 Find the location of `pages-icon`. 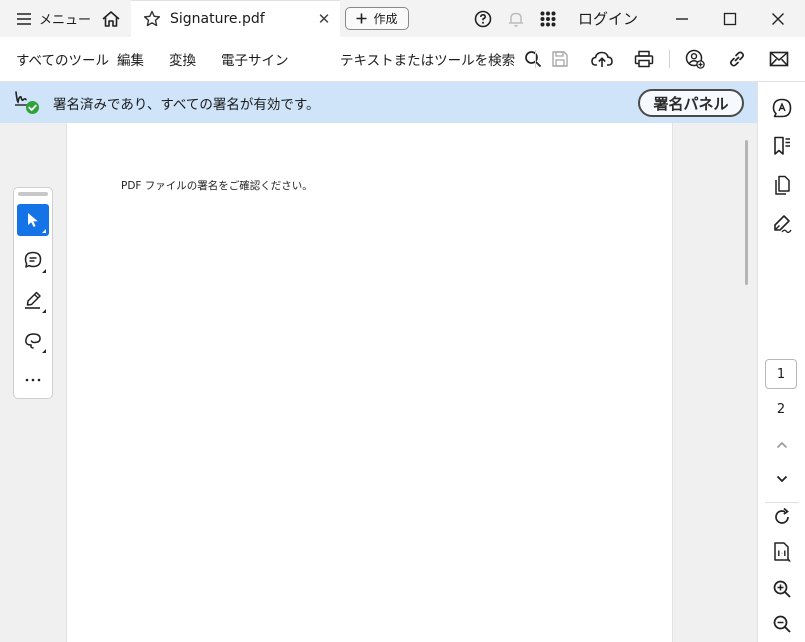

pages-icon is located at coordinates (782, 185).